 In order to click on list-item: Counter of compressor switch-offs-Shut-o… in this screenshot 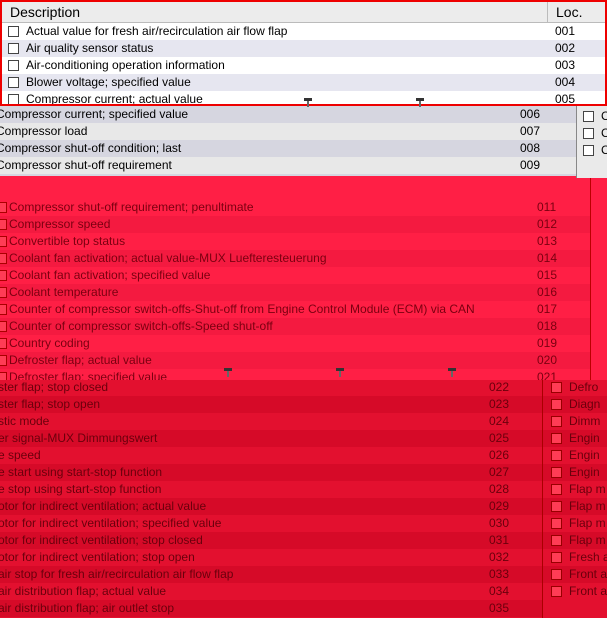, I will do `click(295, 309)`.